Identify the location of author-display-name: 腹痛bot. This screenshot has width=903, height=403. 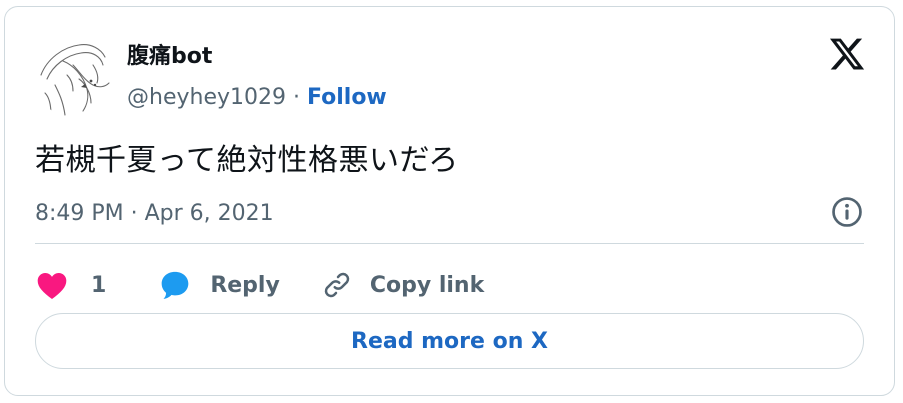
(169, 57).